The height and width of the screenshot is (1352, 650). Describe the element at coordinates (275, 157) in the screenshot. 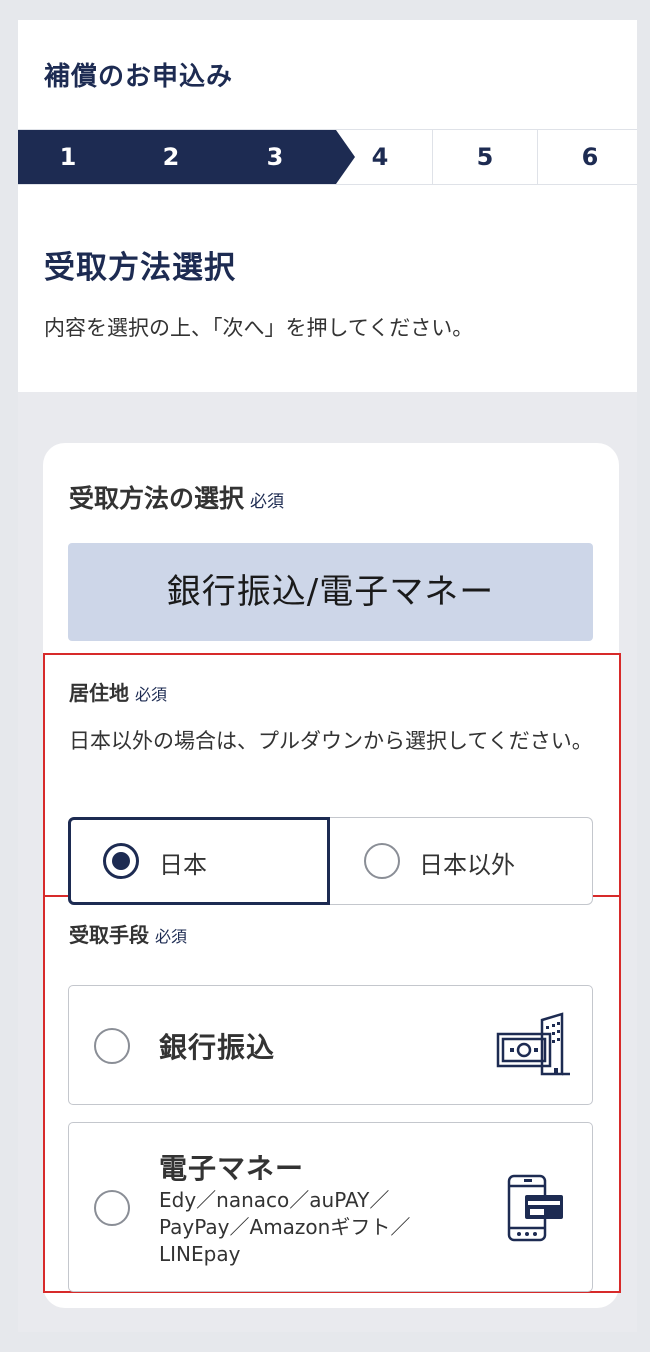

I see `step-3: 3` at that location.